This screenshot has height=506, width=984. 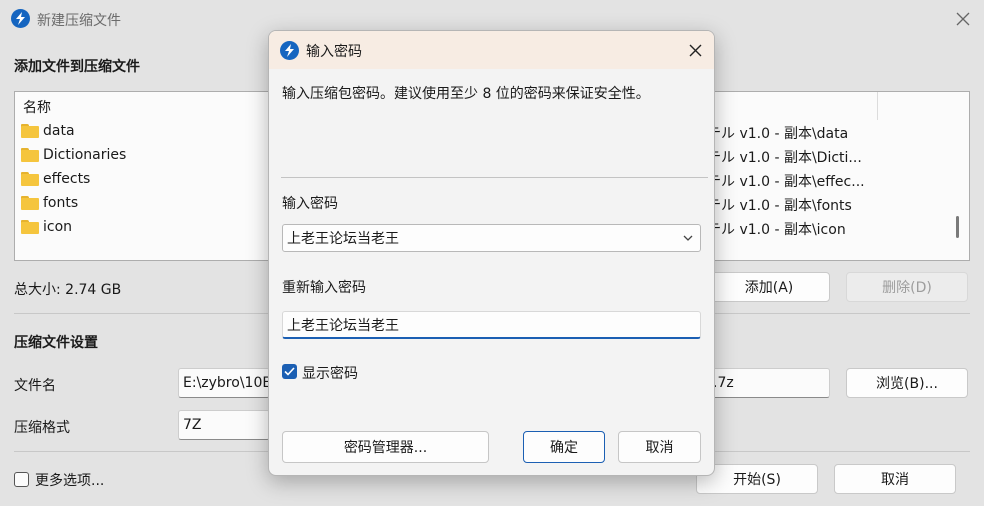 What do you see at coordinates (68, 290) in the screenshot?
I see `total-size-label: 总大小: 2.74 GB` at bounding box center [68, 290].